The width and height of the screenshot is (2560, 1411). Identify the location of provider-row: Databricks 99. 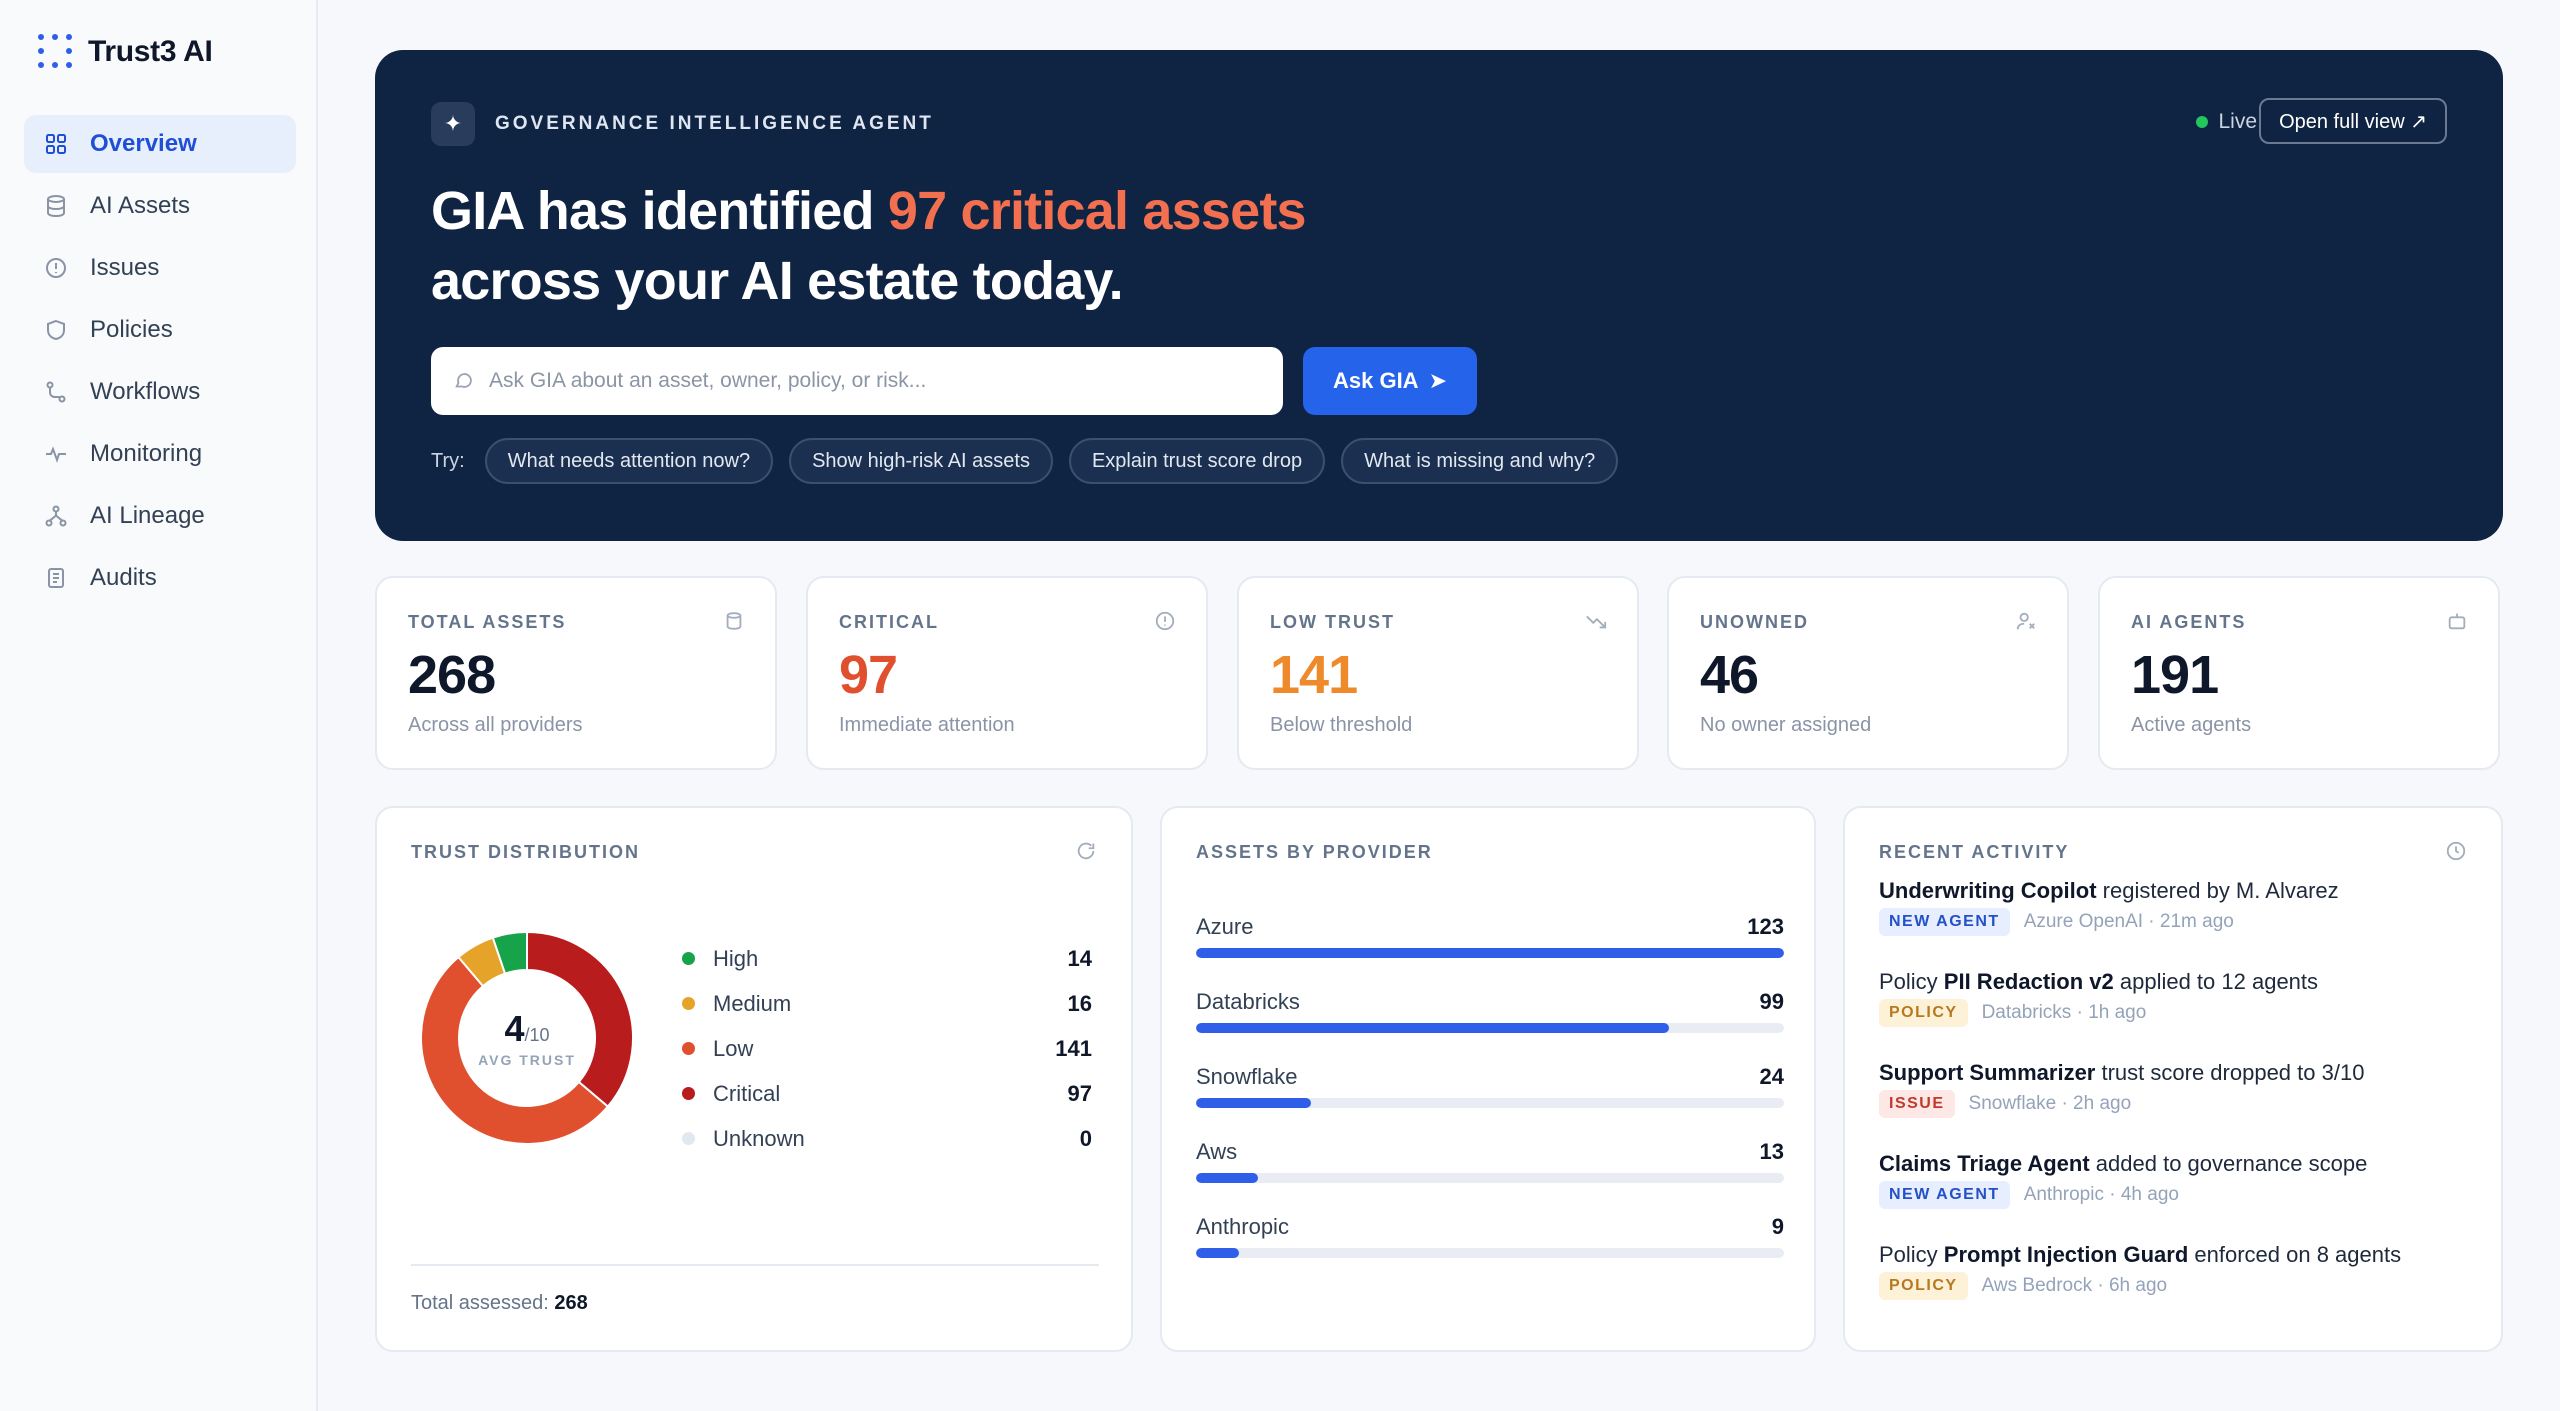
(1490, 1026).